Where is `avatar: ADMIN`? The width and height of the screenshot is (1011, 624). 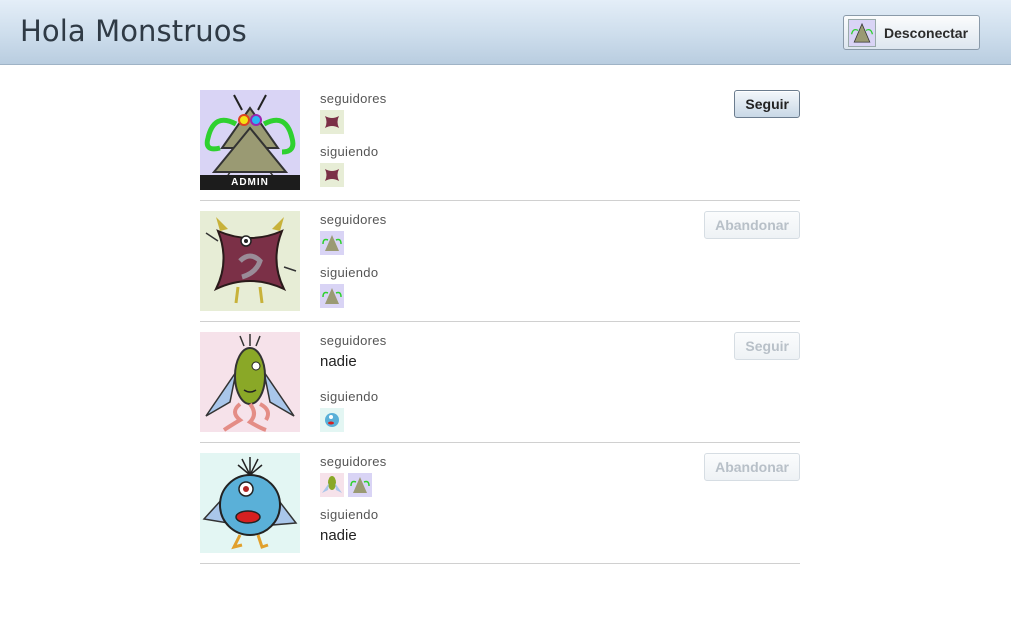
avatar: ADMIN is located at coordinates (250, 140).